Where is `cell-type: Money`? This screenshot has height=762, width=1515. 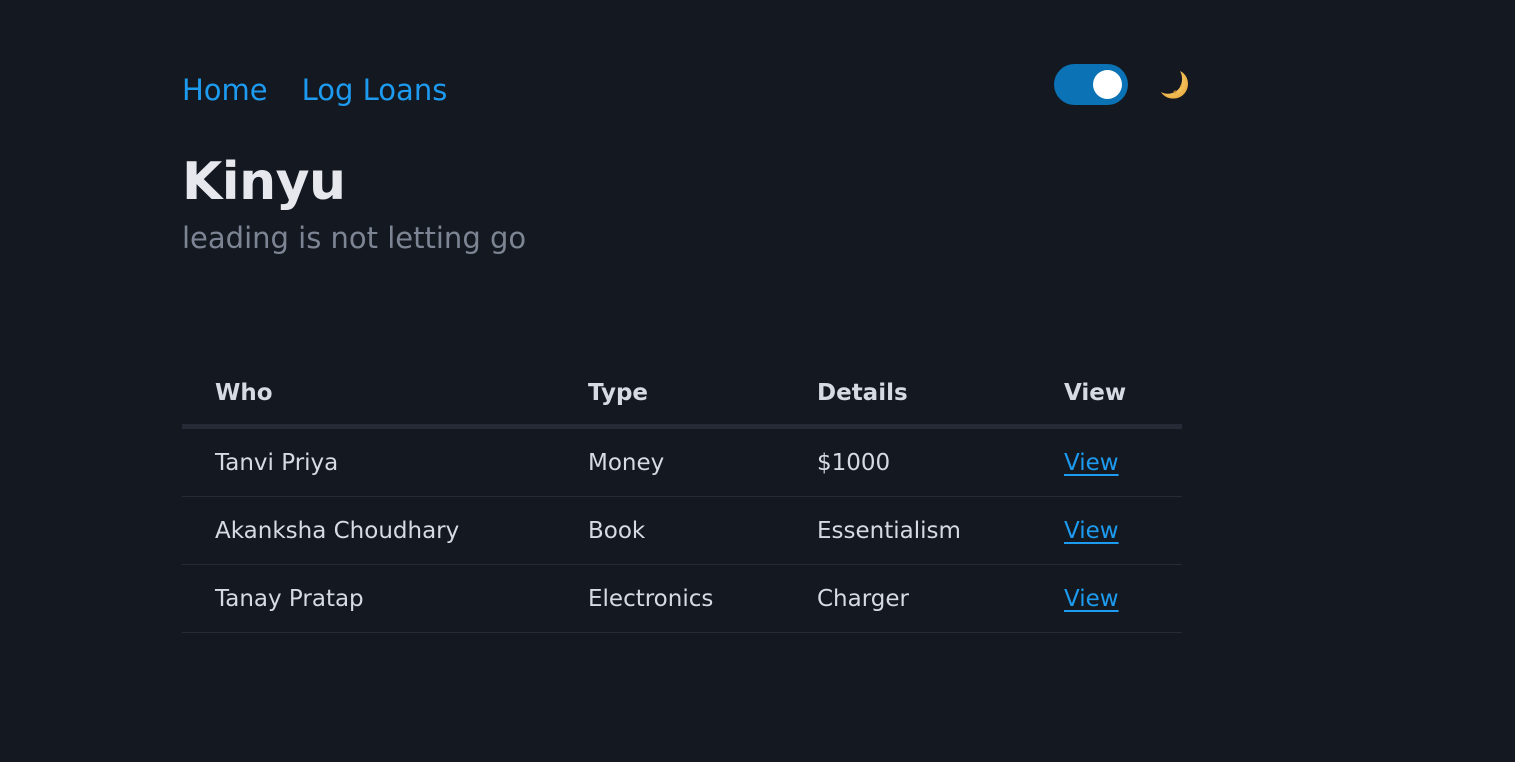
cell-type: Money is located at coordinates (702, 461).